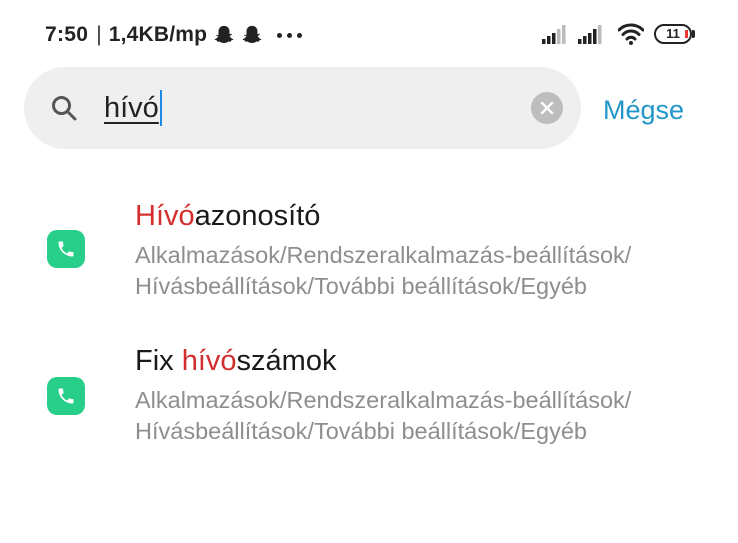 The height and width of the screenshot is (543, 738). I want to click on title-suffix: számok, so click(286, 361).